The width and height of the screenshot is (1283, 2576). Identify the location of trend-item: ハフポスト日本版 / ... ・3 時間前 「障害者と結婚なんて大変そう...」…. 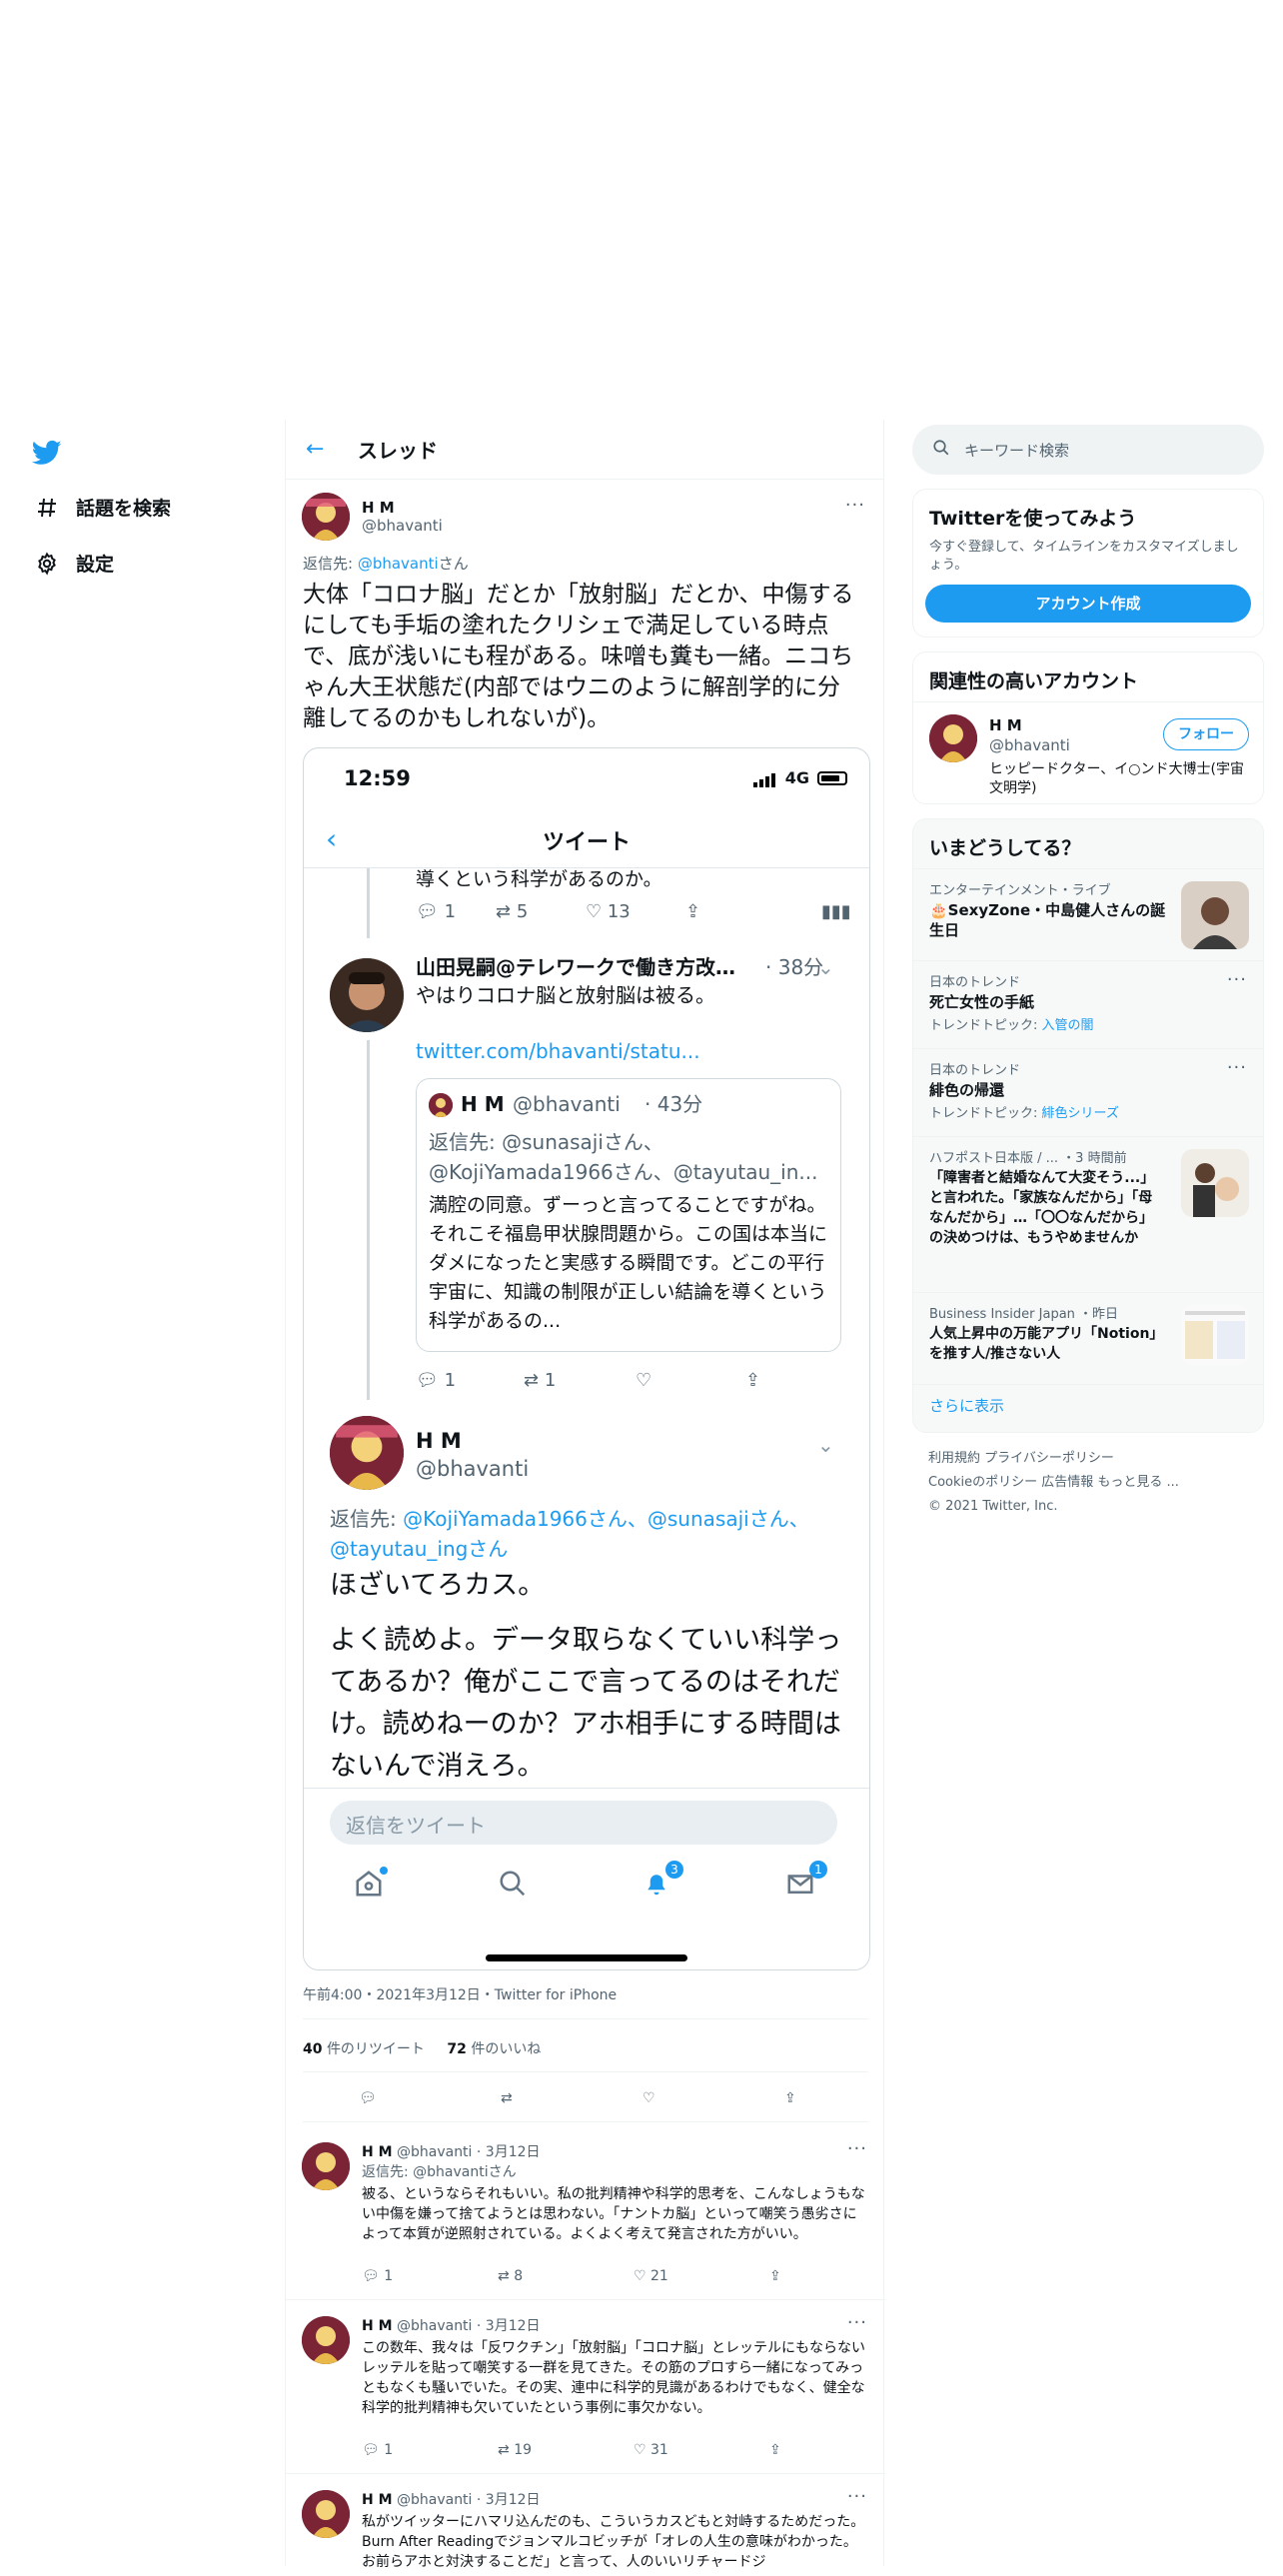
(1088, 1214).